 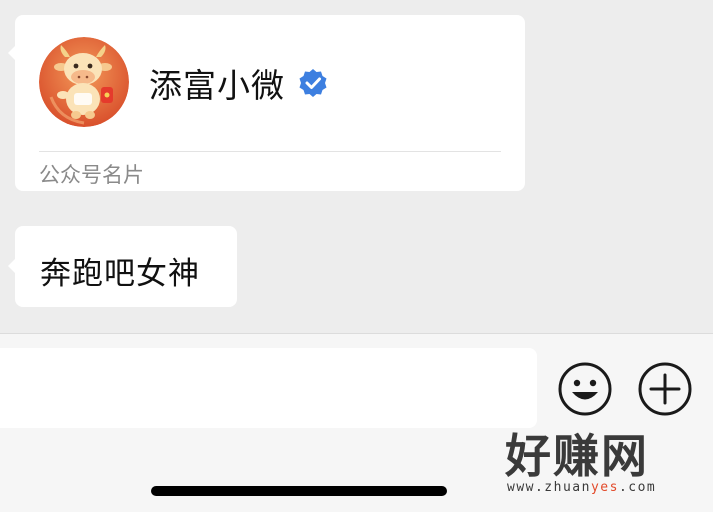 I want to click on text-message-bubble: 奔跑吧女神, so click(x=122, y=266).